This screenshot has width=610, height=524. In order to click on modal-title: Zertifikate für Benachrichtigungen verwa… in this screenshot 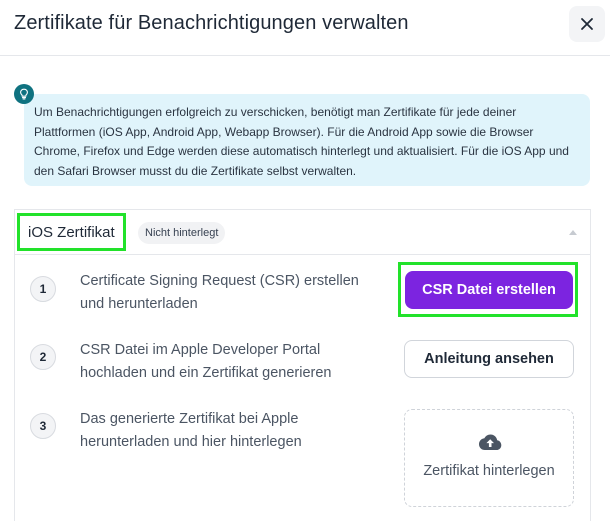, I will do `click(211, 23)`.